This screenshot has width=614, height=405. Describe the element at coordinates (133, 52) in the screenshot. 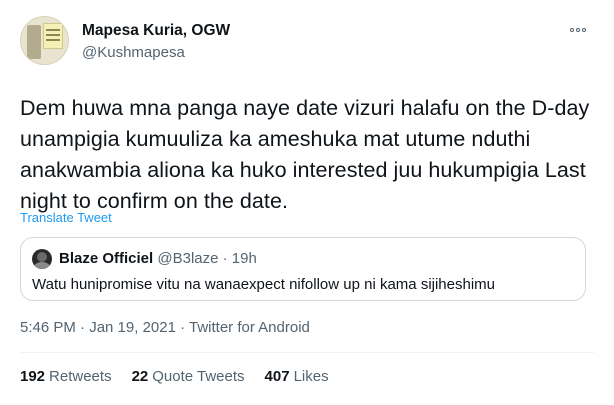

I see `author-handle: @Kushmapesa` at that location.